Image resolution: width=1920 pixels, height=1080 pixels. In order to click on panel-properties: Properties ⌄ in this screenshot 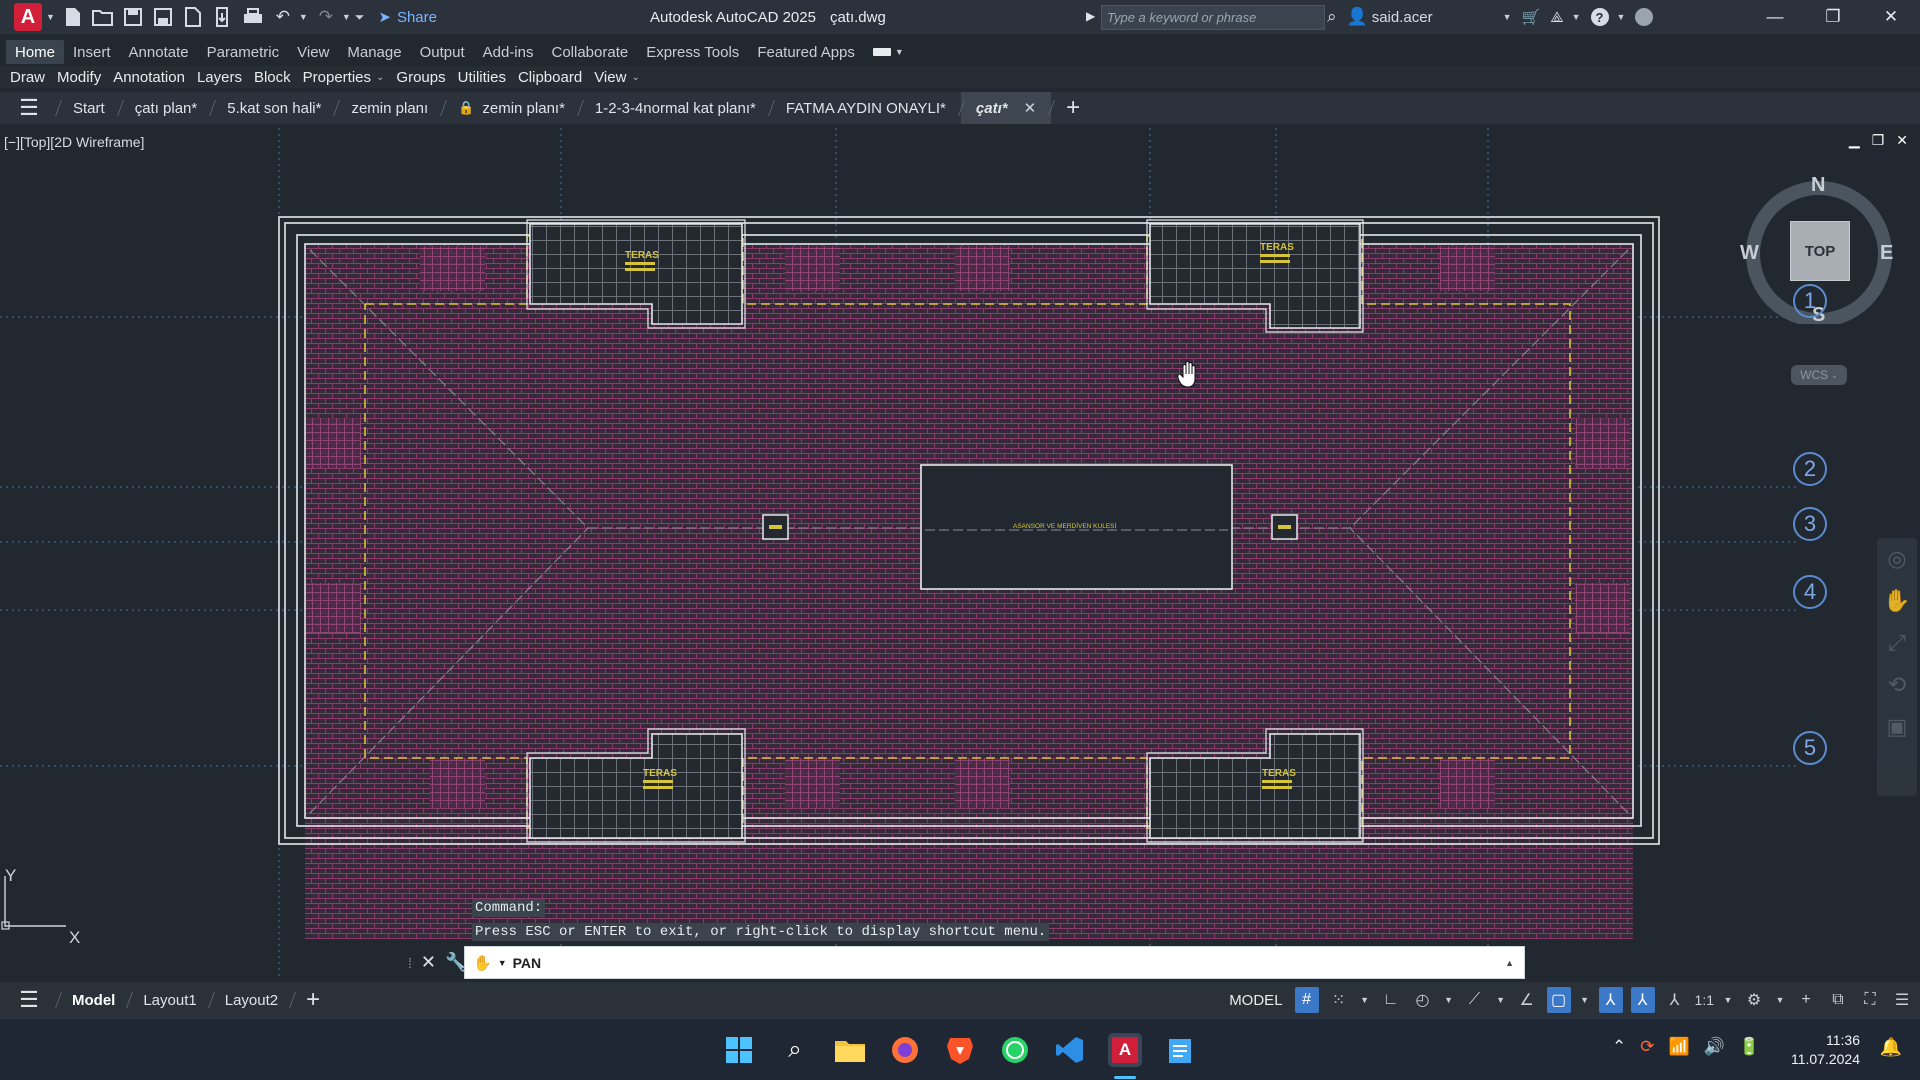, I will do `click(344, 77)`.